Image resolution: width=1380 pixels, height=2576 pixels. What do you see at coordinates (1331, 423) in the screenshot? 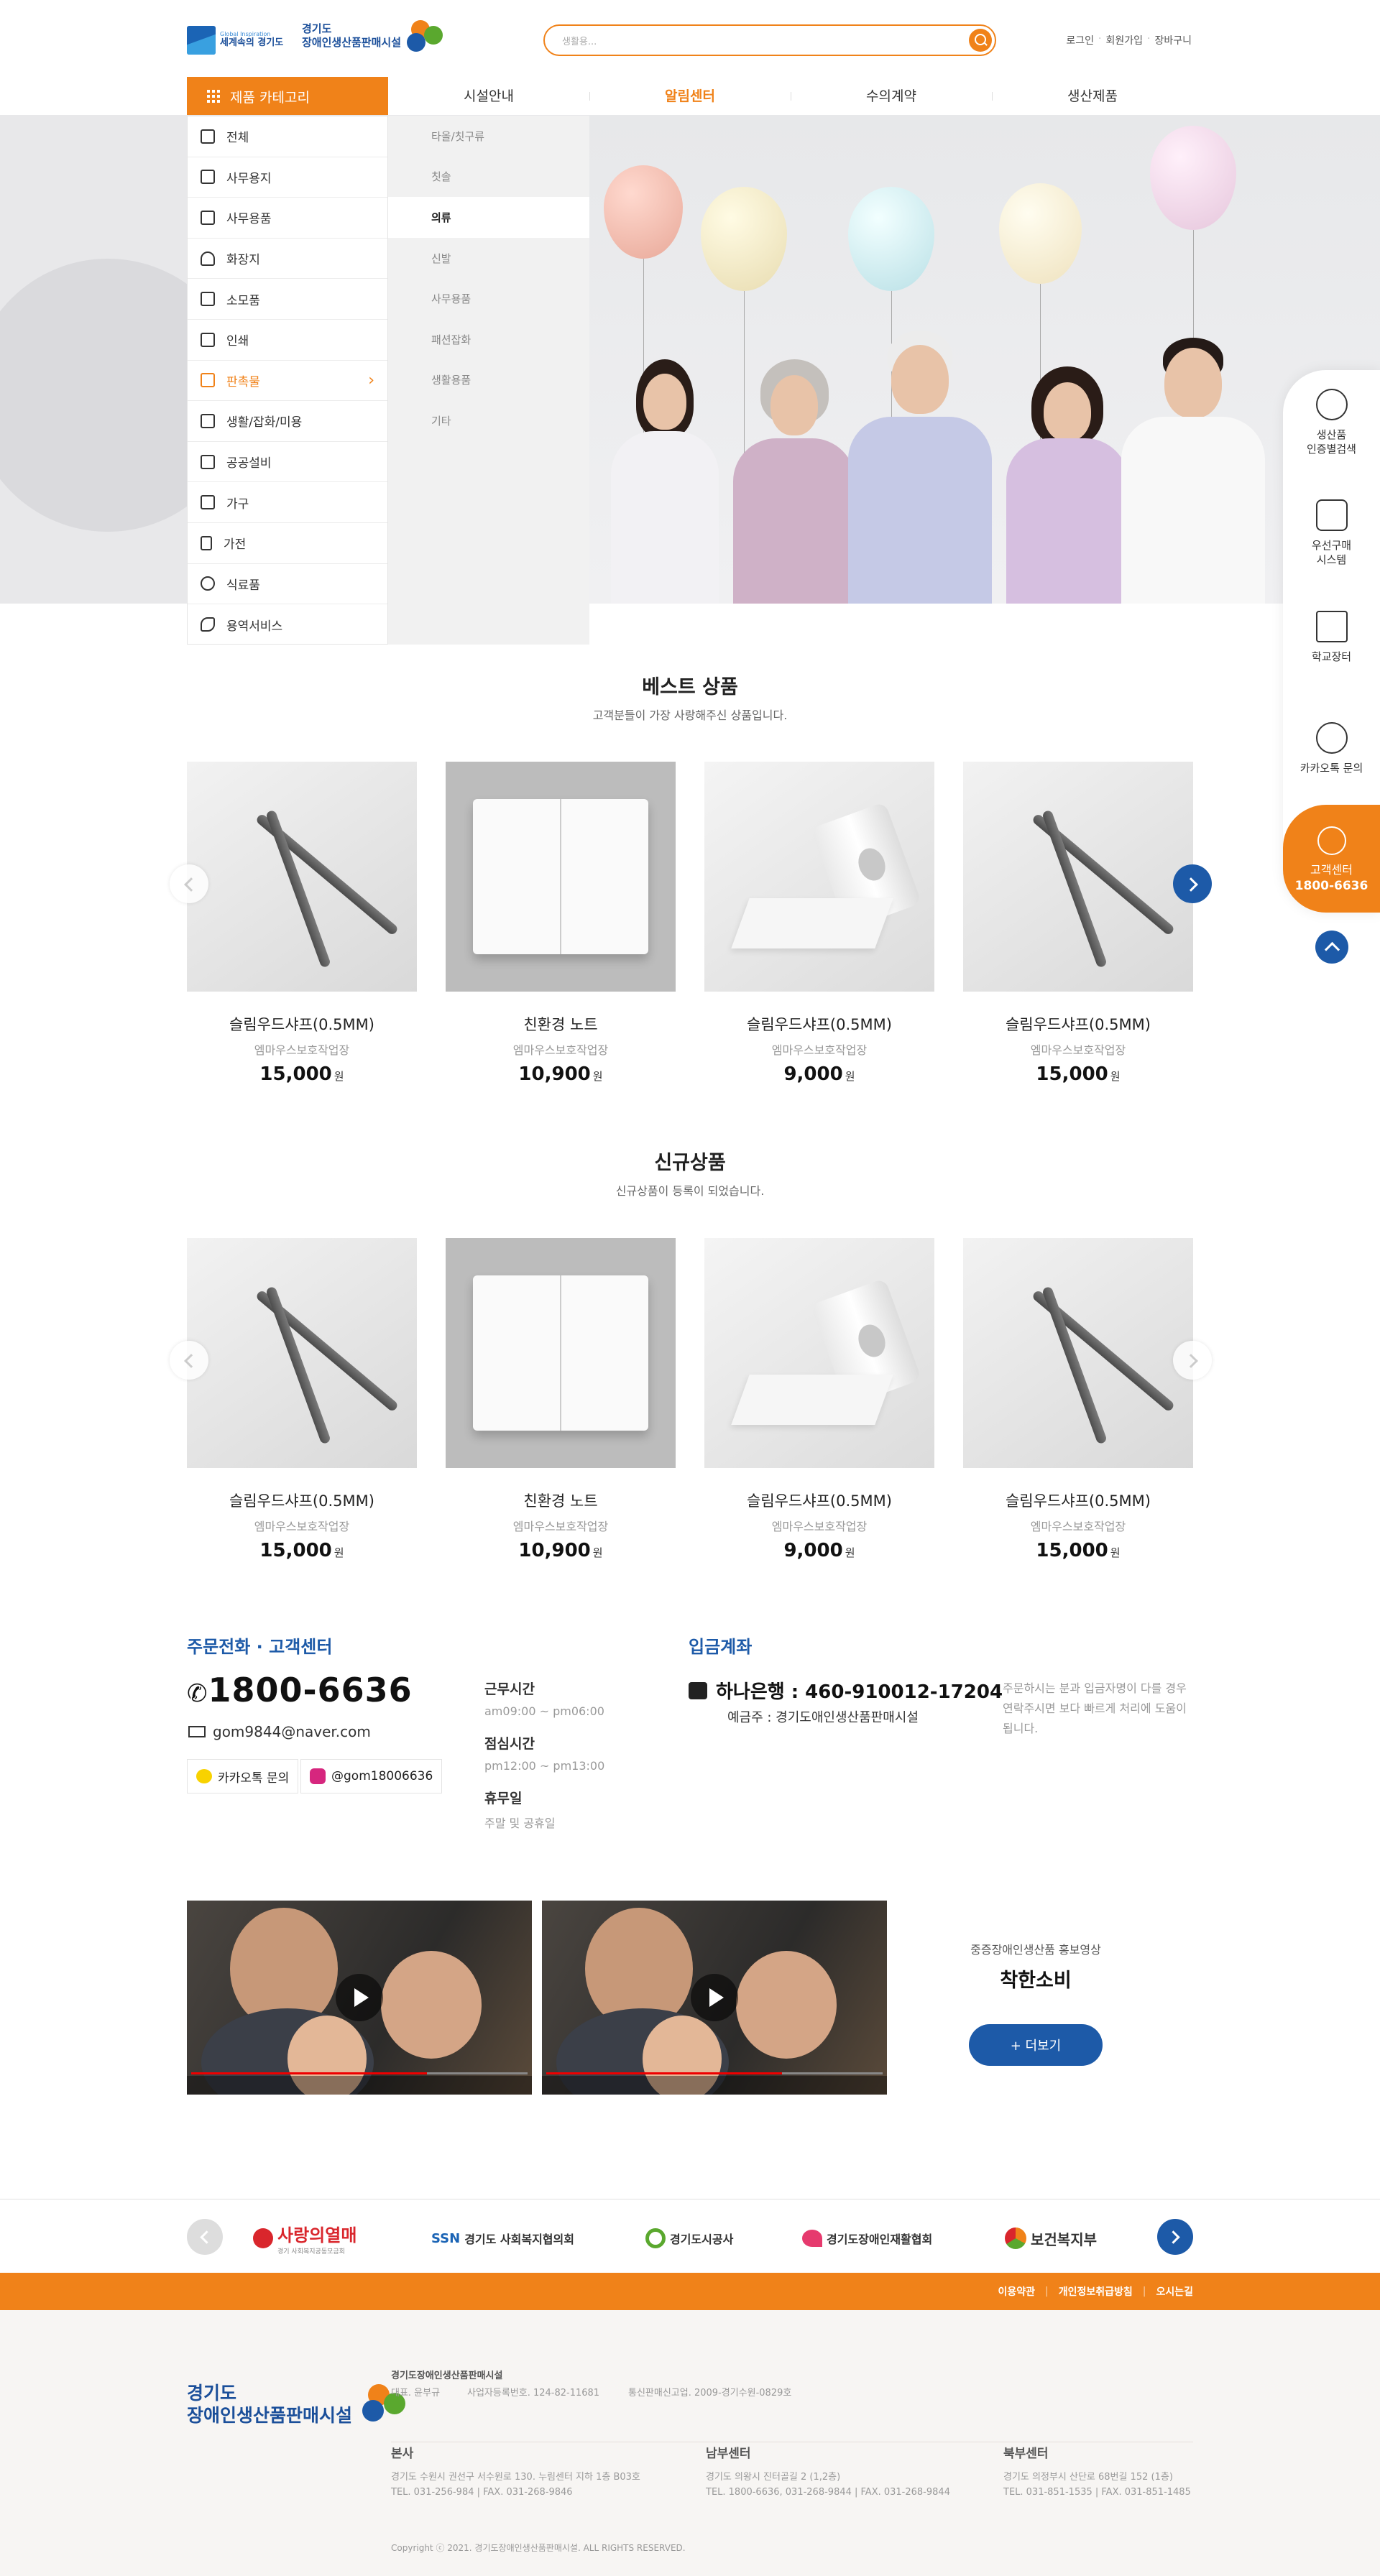
I see `quick-cert-search: 생산품 인증별검색` at bounding box center [1331, 423].